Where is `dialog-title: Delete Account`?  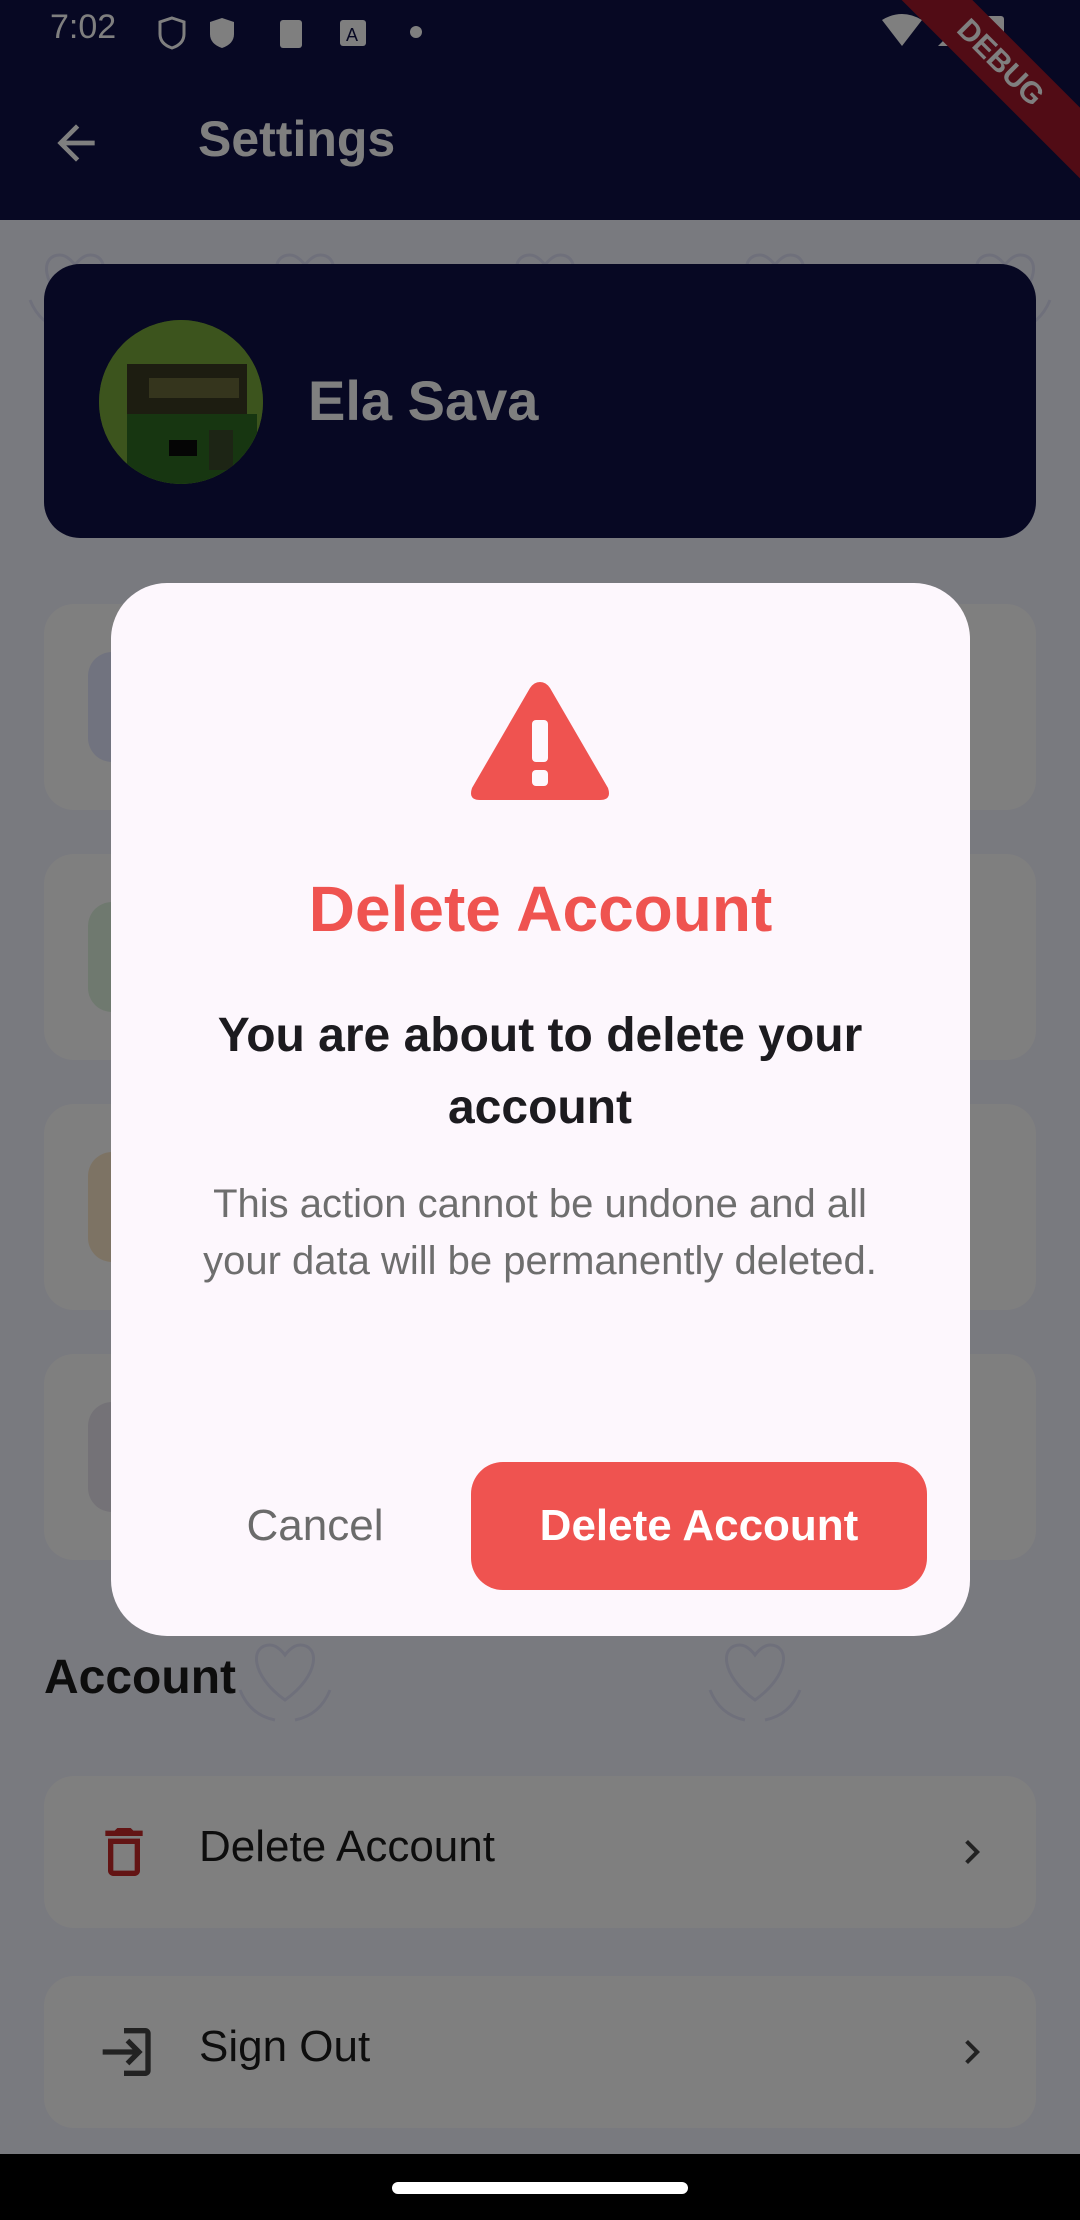
dialog-title: Delete Account is located at coordinates (540, 909).